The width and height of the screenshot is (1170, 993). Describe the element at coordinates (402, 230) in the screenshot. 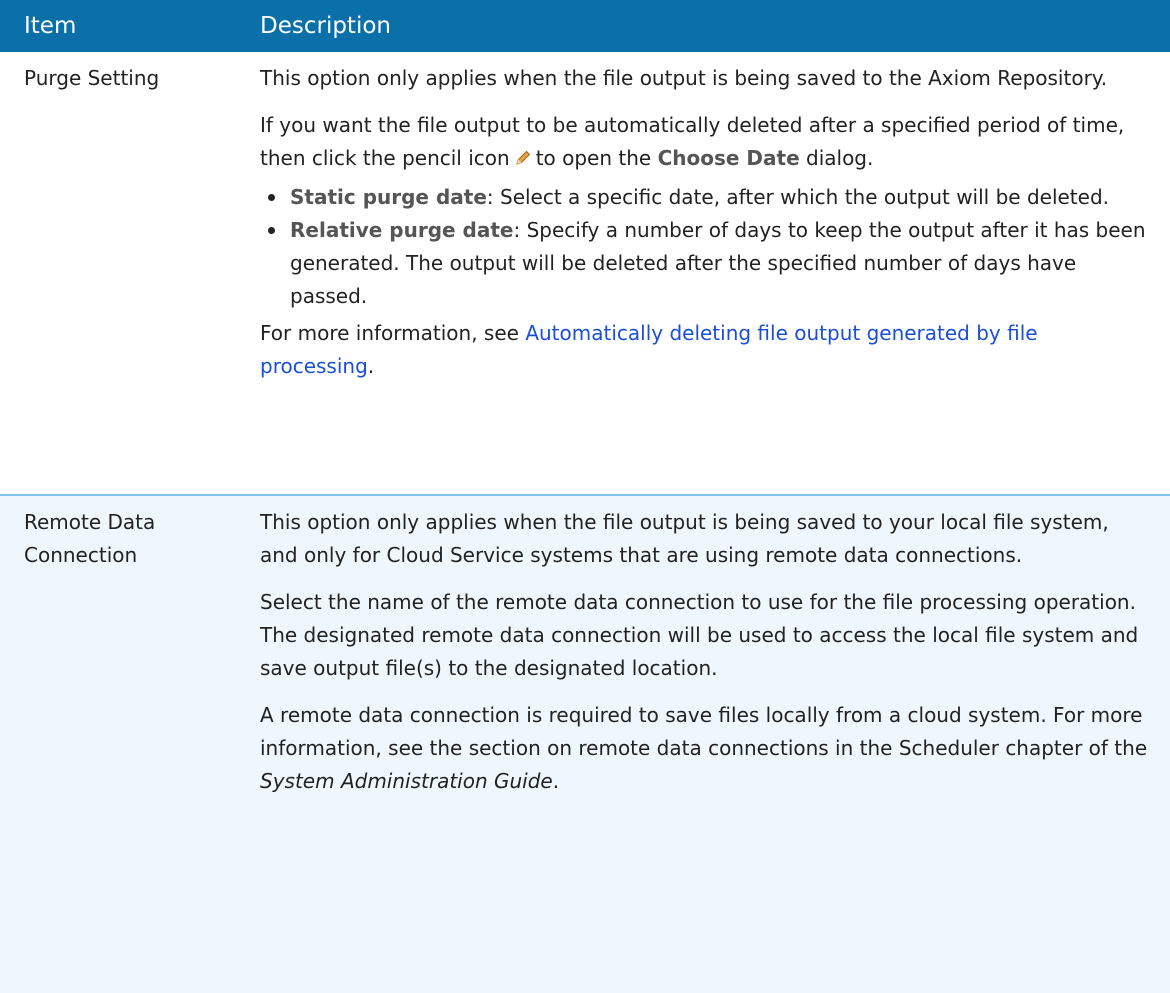

I see `relative-purge-label: Relative purge date` at that location.